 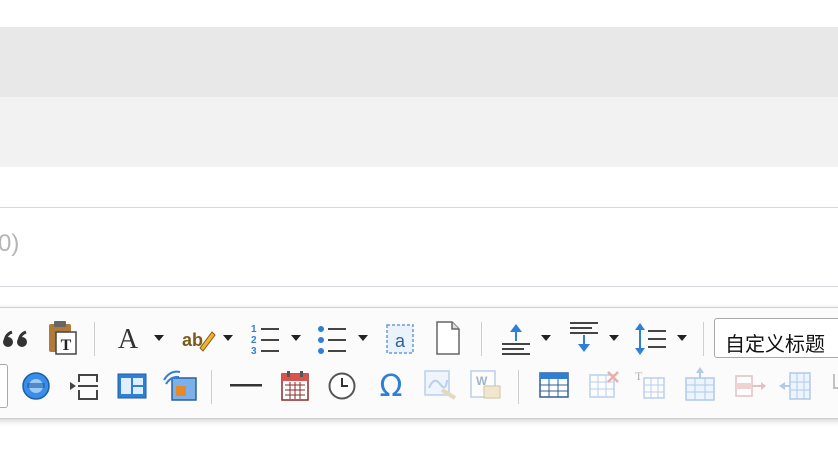 I want to click on template-icon, so click(x=132, y=386).